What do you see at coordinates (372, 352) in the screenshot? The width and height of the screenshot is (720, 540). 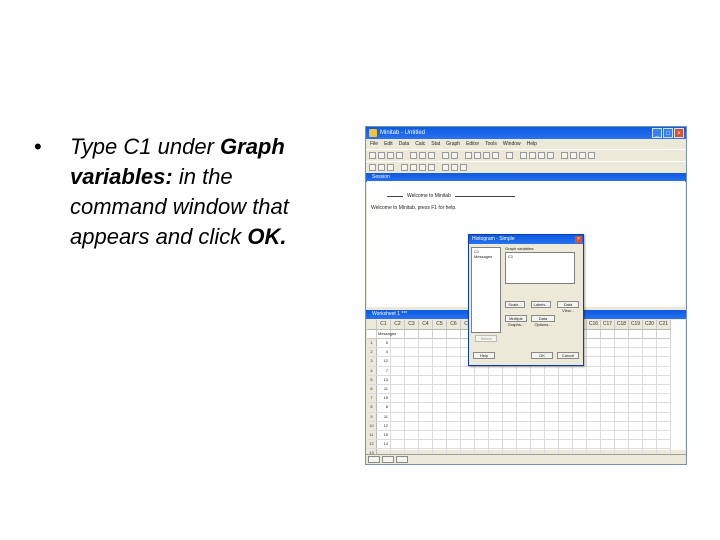 I see `row-number: 2` at bounding box center [372, 352].